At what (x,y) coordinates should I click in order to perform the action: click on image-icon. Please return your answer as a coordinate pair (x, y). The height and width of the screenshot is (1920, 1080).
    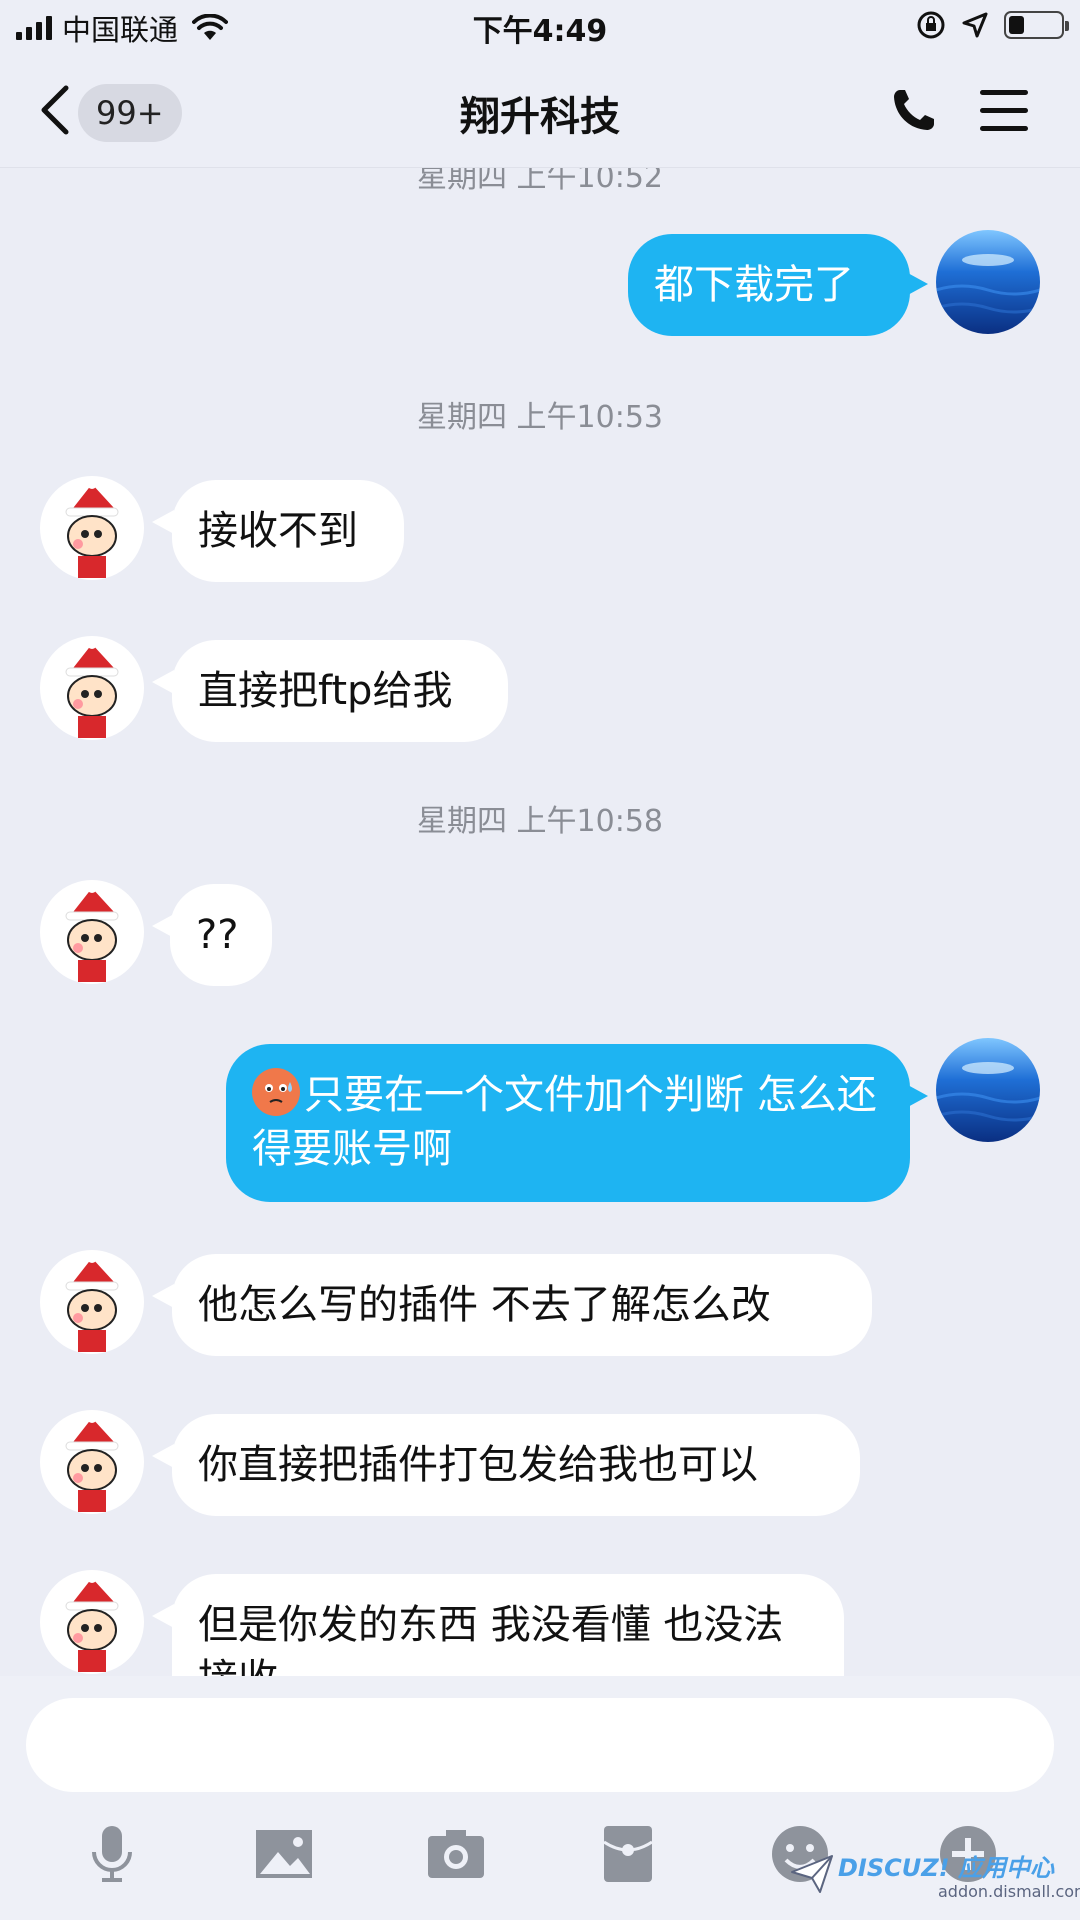
    Looking at the image, I should click on (284, 1854).